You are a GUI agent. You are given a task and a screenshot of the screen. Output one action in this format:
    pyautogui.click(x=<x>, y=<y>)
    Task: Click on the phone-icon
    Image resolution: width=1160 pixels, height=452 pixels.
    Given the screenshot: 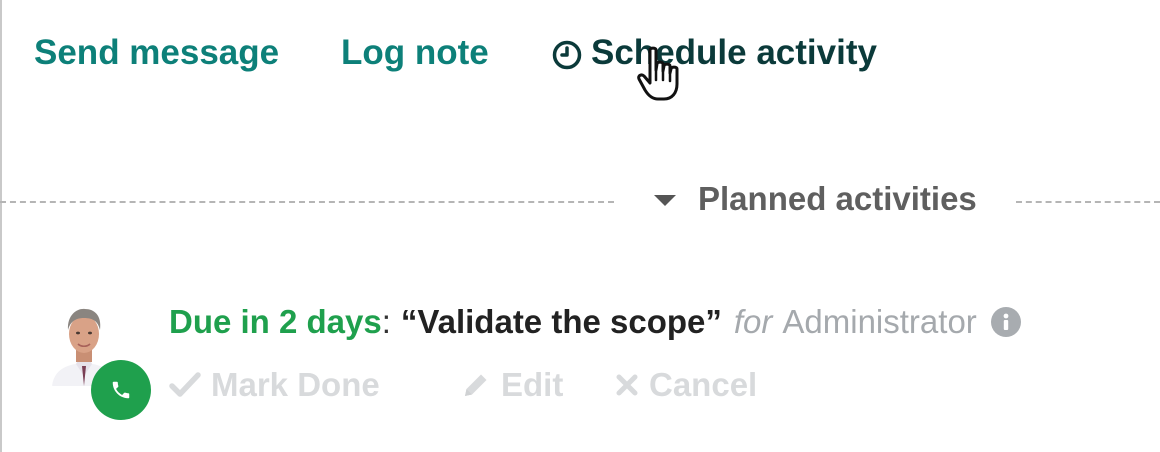 What is the action you would take?
    pyautogui.click(x=121, y=390)
    